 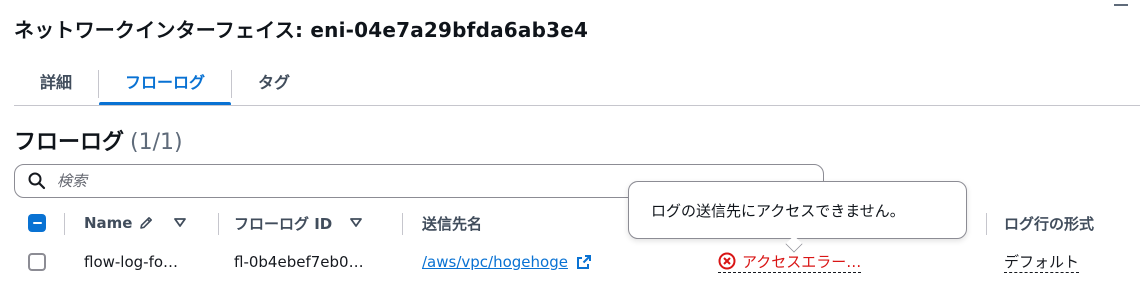 I want to click on column-header-destination: 送信先名, so click(x=452, y=223).